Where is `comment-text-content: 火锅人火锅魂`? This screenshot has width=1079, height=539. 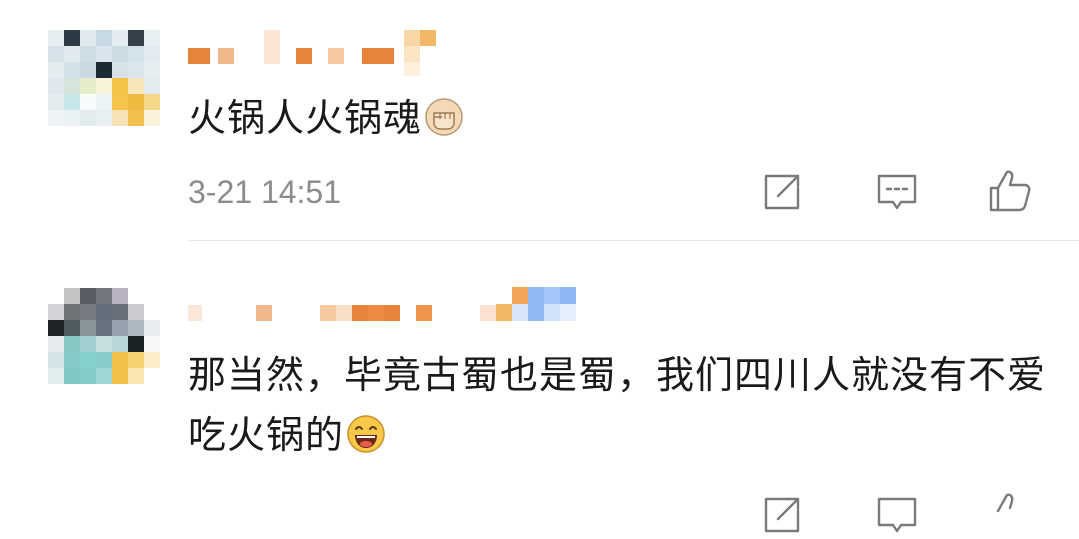
comment-text-content: 火锅人火锅魂 is located at coordinates (305, 118).